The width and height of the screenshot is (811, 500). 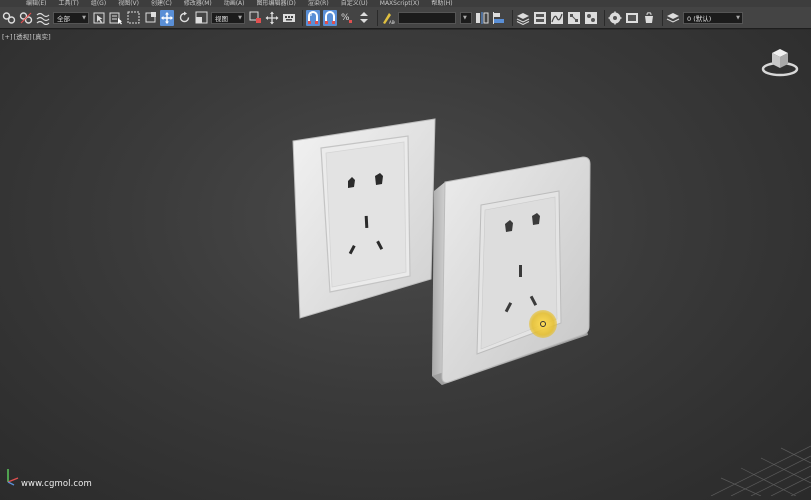 What do you see at coordinates (68, 3) in the screenshot?
I see `menu-tools: 工具(T)` at bounding box center [68, 3].